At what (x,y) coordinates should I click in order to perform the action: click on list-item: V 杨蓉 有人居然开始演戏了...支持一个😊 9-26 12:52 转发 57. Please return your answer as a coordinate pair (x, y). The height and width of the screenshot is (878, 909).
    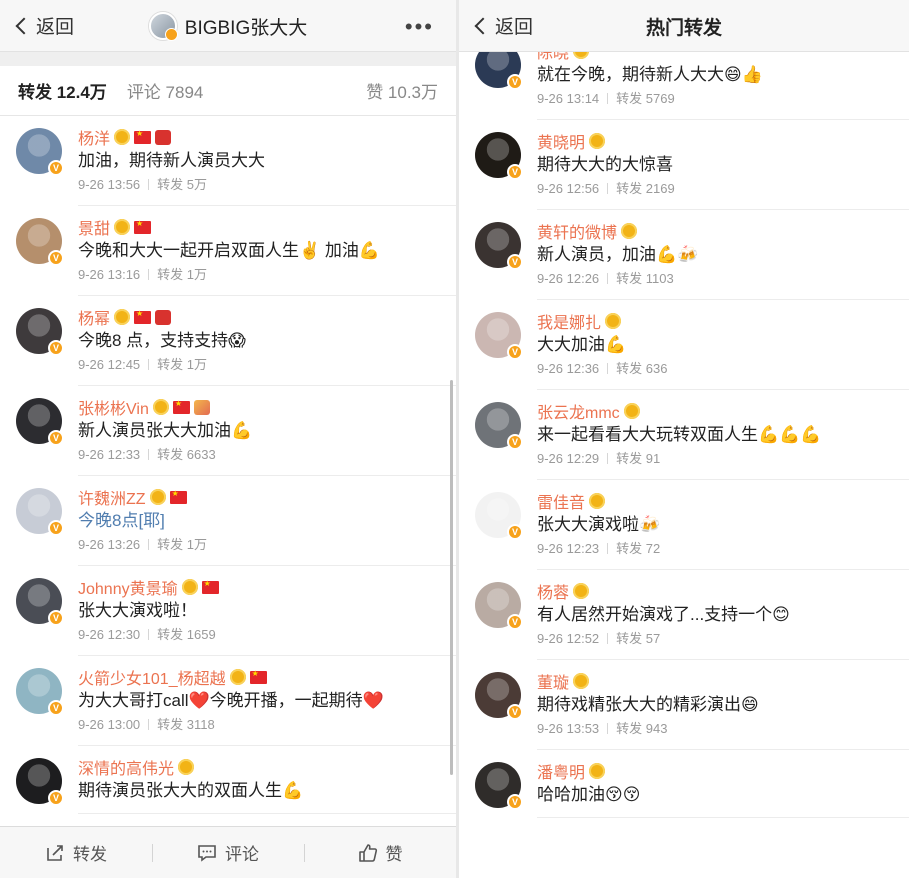
    Looking at the image, I should click on (684, 615).